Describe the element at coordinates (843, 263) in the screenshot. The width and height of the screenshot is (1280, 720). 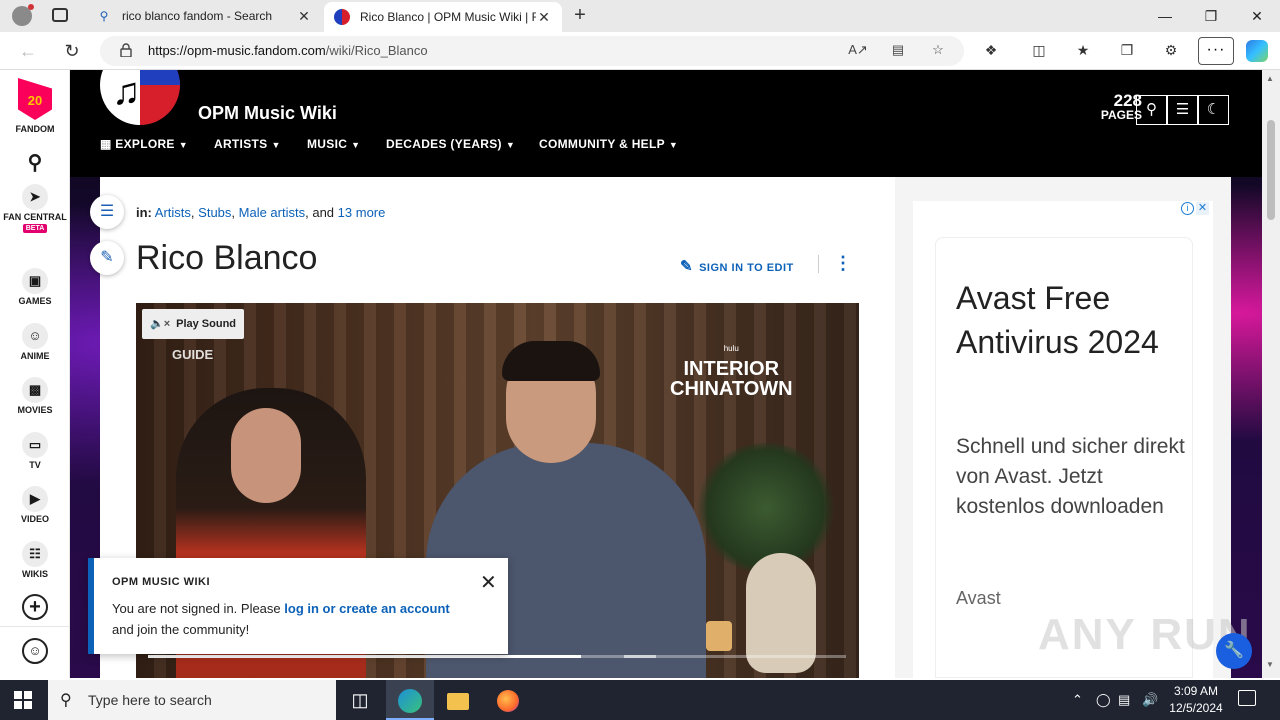
I see `more-actions-icon: ⋮` at that location.